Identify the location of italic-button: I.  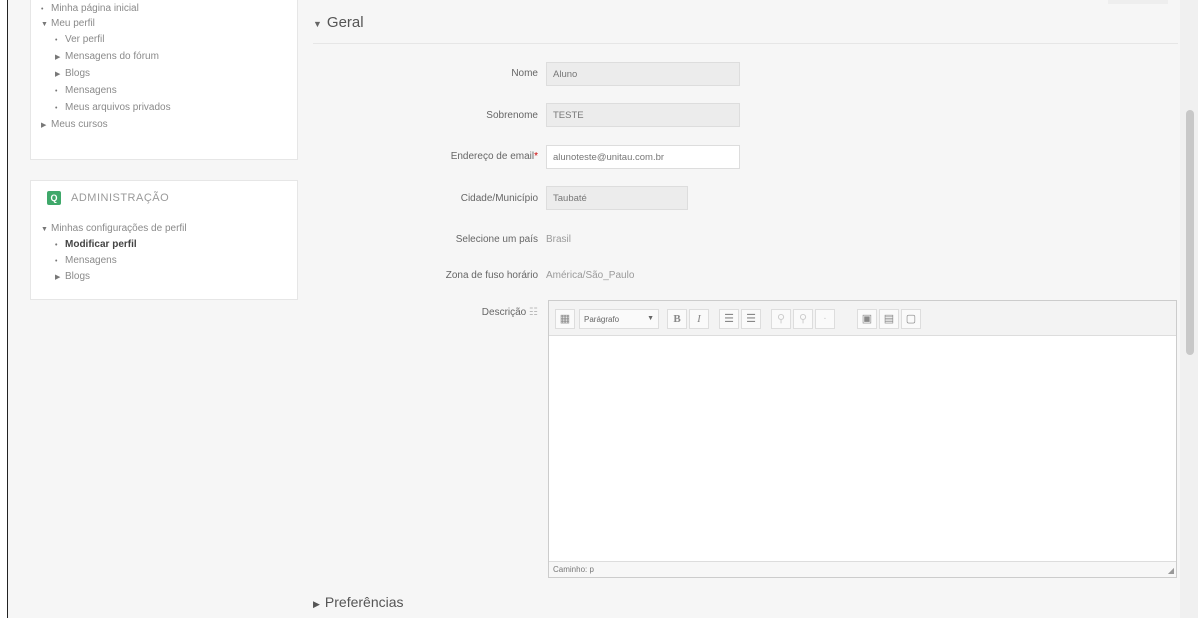
(699, 319).